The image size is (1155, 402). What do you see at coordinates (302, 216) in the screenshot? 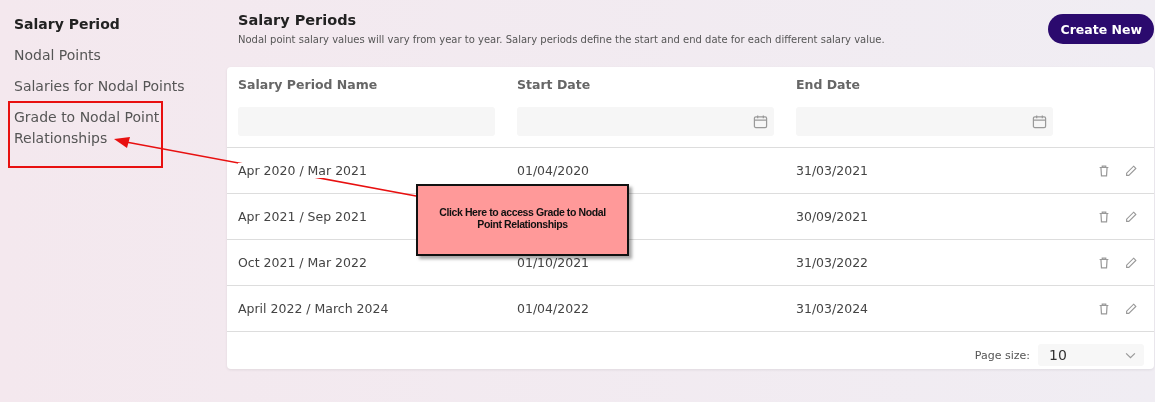
I see `table-cell: Apr 2021 / Sep 2021` at bounding box center [302, 216].